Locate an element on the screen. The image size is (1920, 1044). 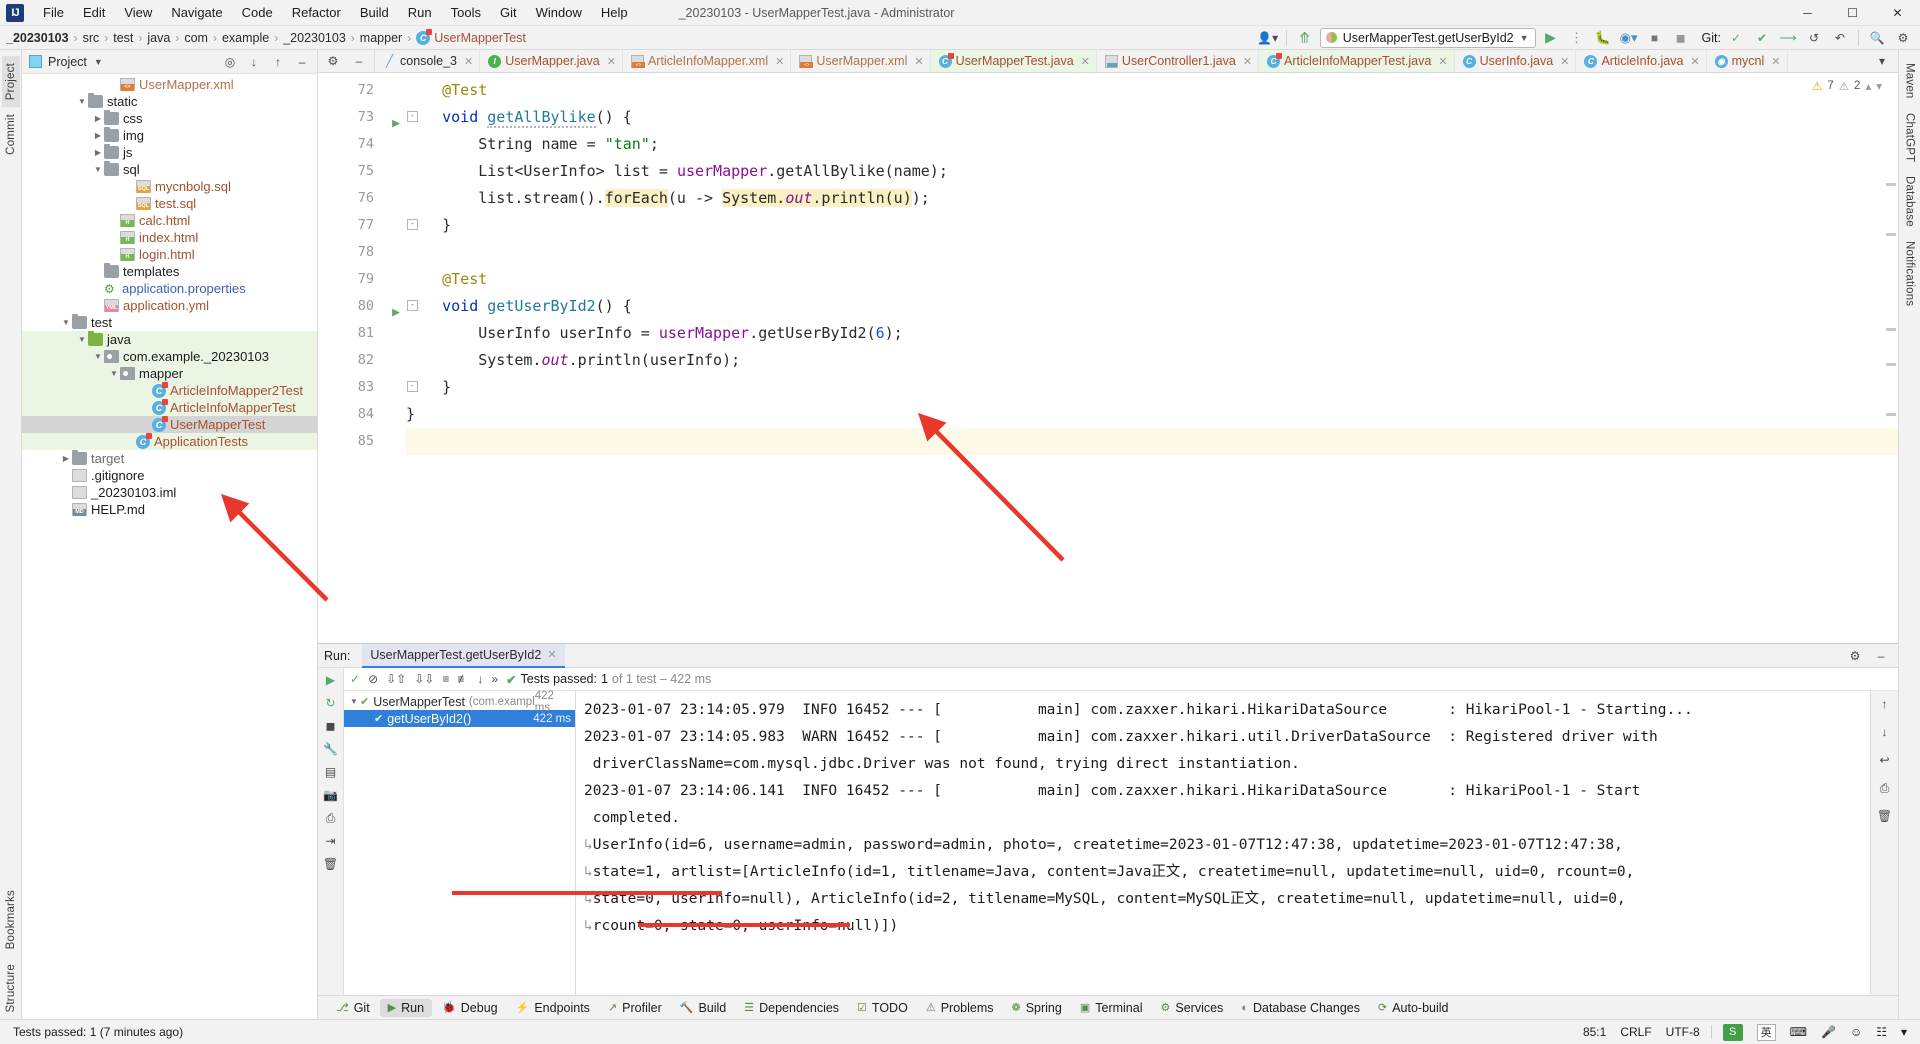
editor-tab-articleinfomappertest-java: C ArticleInfoMapperTest.java ✕ is located at coordinates (1357, 61).